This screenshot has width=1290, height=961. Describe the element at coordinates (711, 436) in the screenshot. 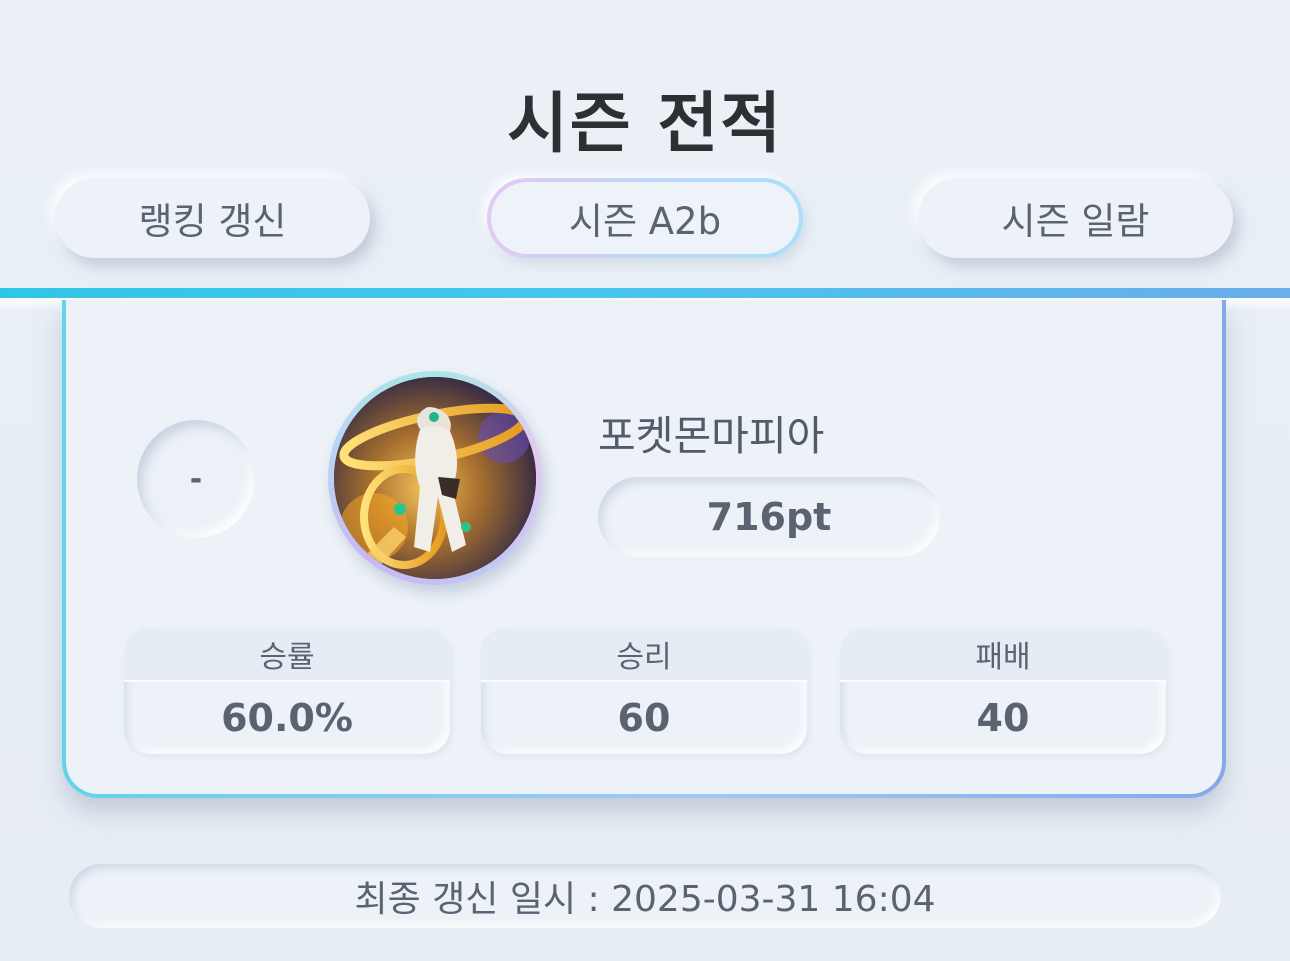

I see `player-name: 포켓몬마피아` at that location.